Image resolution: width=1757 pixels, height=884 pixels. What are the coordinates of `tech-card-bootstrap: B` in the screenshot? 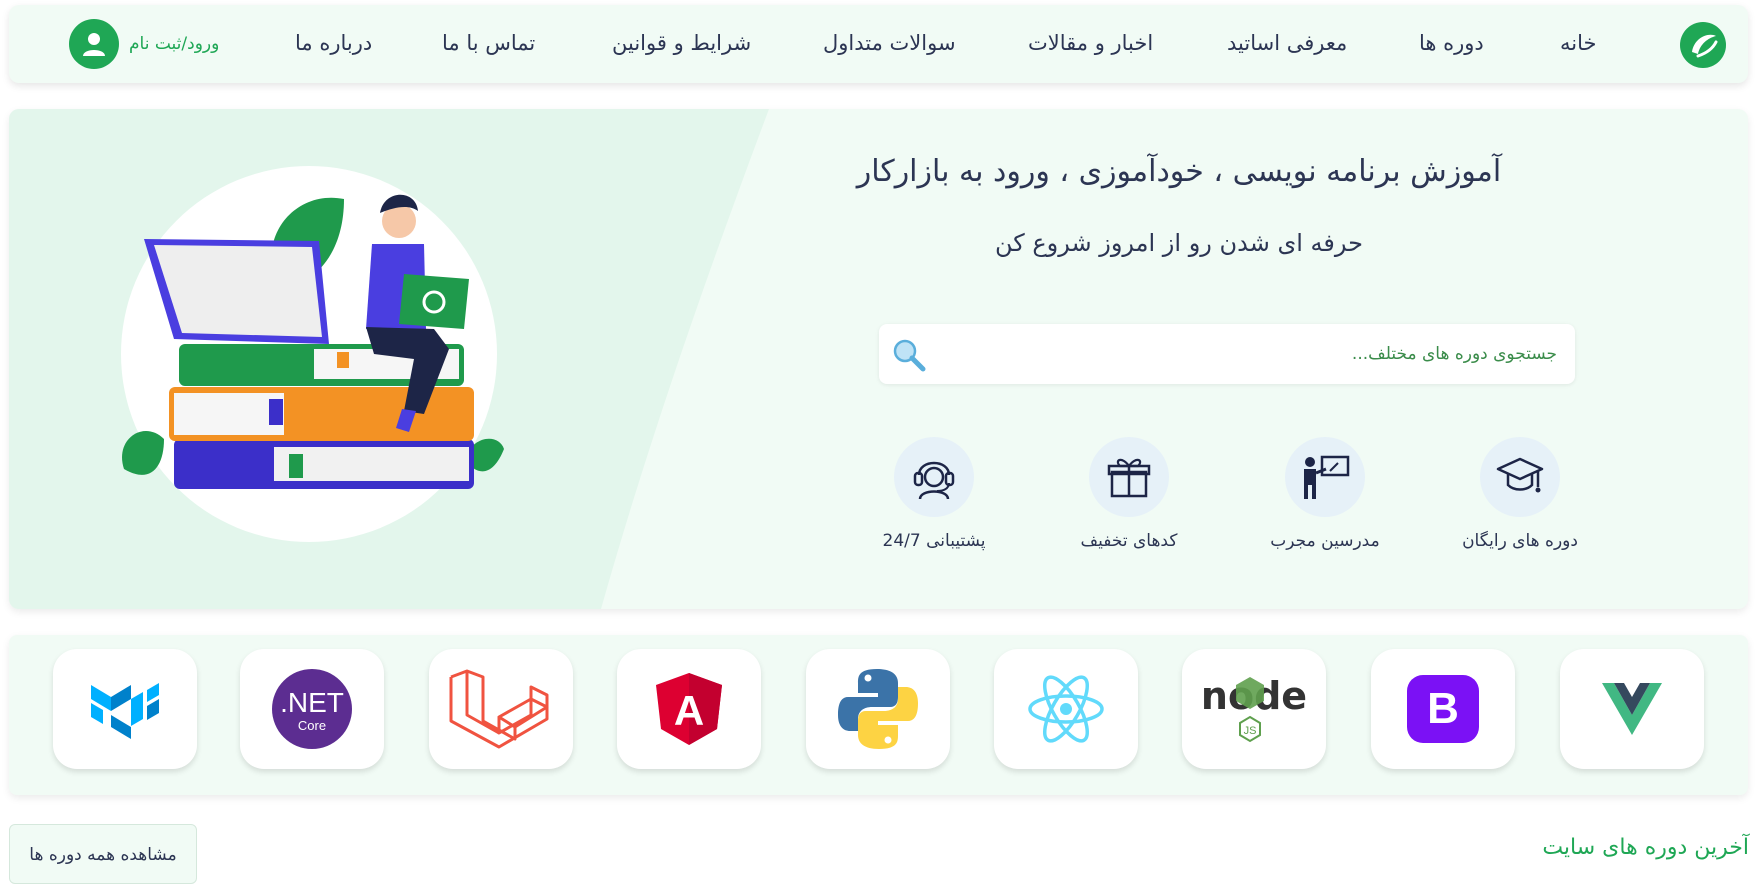 It's located at (1443, 709).